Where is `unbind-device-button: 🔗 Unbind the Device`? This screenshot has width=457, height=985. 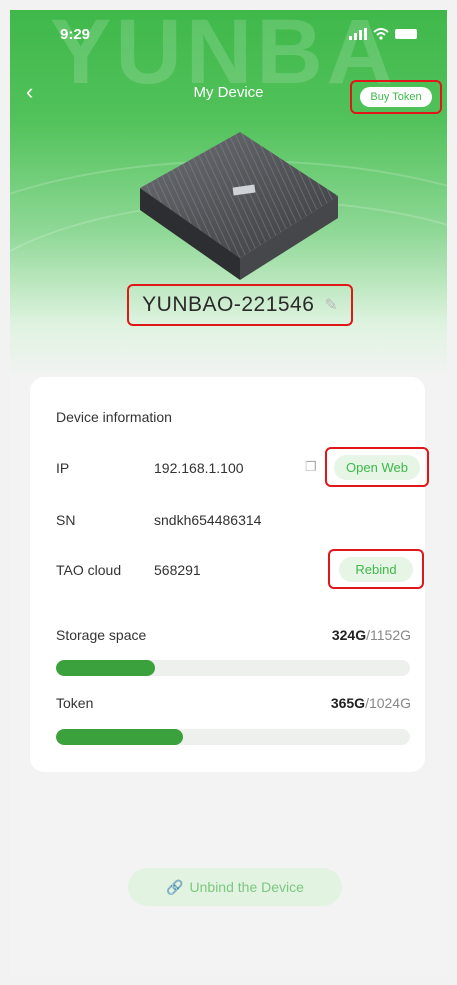 unbind-device-button: 🔗 Unbind the Device is located at coordinates (235, 887).